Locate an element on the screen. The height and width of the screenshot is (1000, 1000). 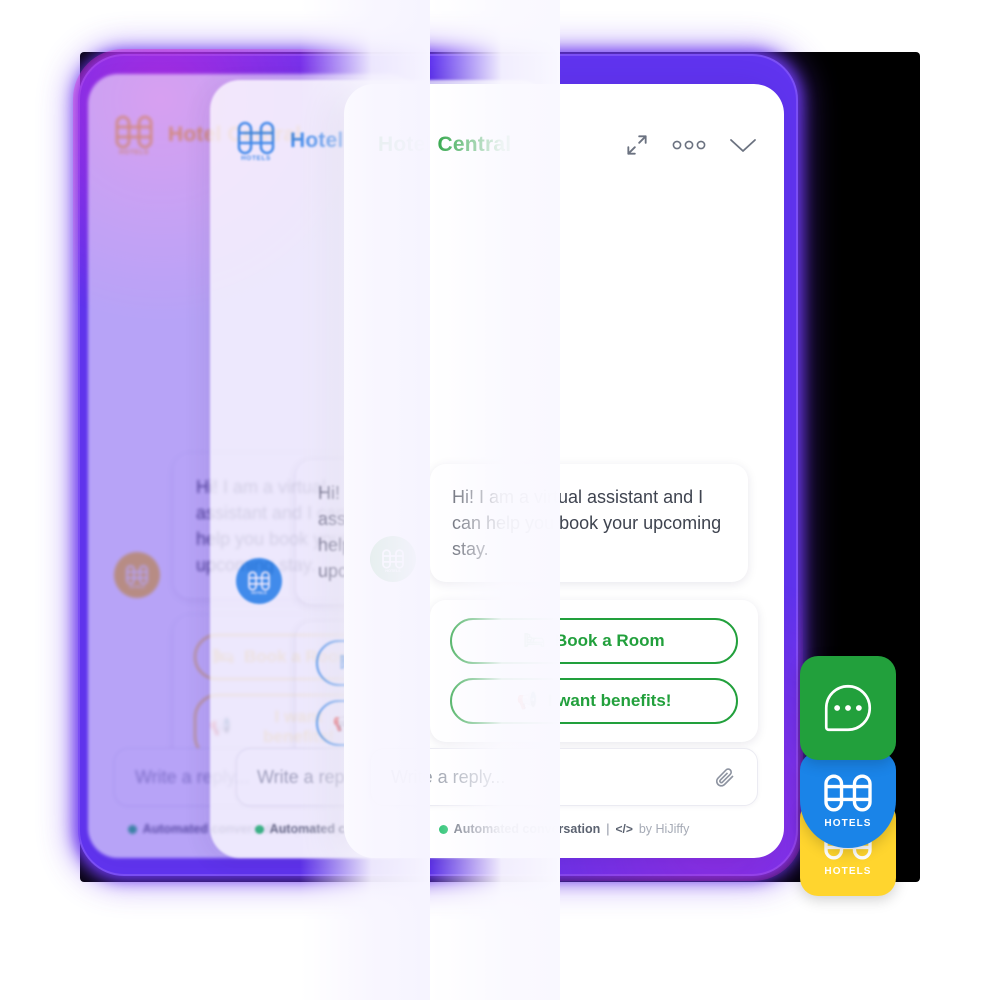
status-badge: Automated conversation is located at coordinates (527, 829).